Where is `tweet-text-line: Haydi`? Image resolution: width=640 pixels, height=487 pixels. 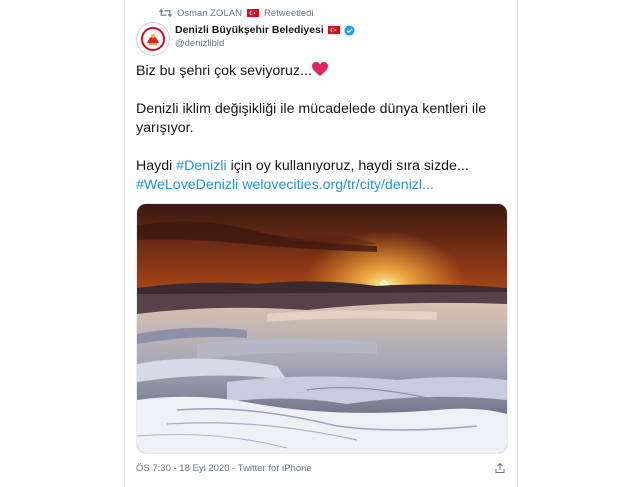
tweet-text-line: Haydi is located at coordinates (156, 166).